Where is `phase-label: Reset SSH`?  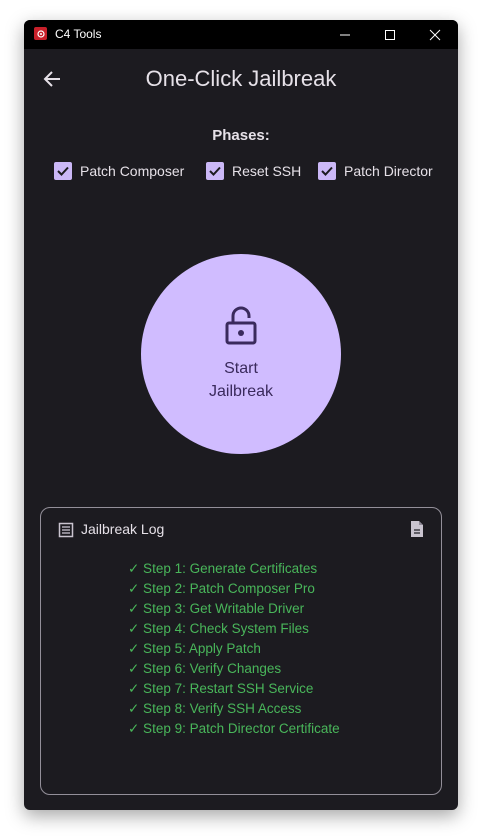
phase-label: Reset SSH is located at coordinates (267, 171).